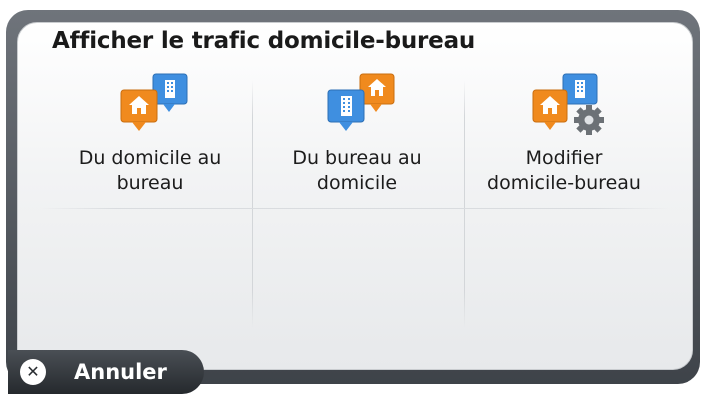  What do you see at coordinates (357, 171) in the screenshot?
I see `option-label: Du bureau au domicile` at bounding box center [357, 171].